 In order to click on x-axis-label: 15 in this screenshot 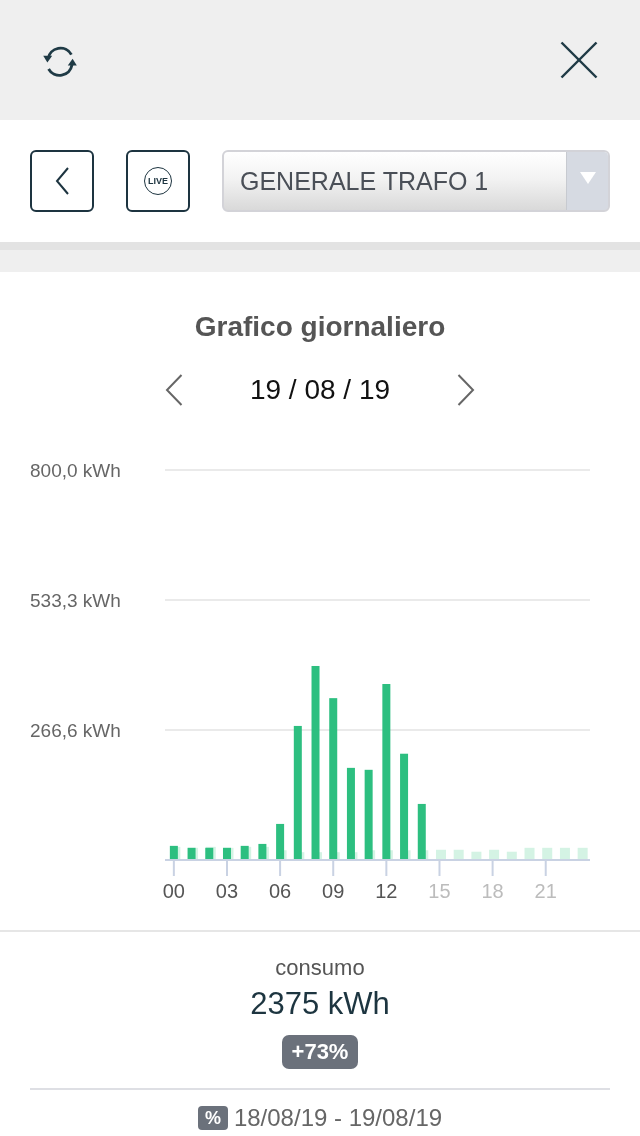, I will do `click(439, 891)`.